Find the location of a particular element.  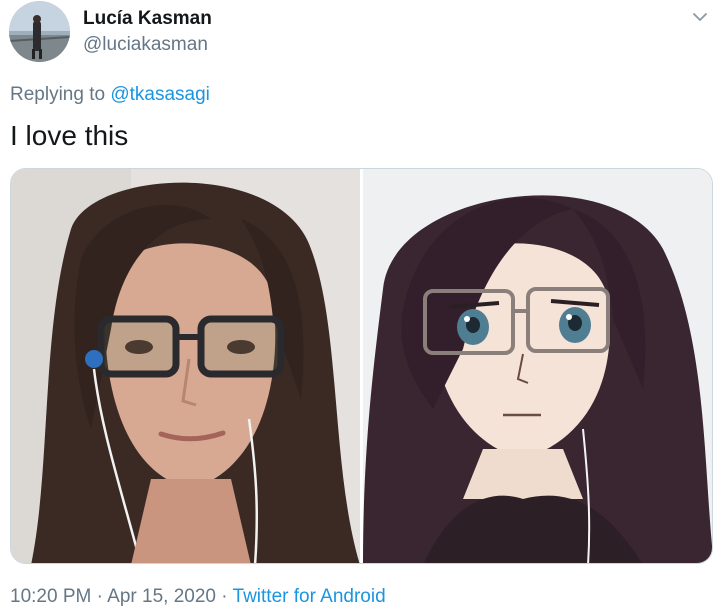

reply-mention-link: @tkasasagi is located at coordinates (160, 94).